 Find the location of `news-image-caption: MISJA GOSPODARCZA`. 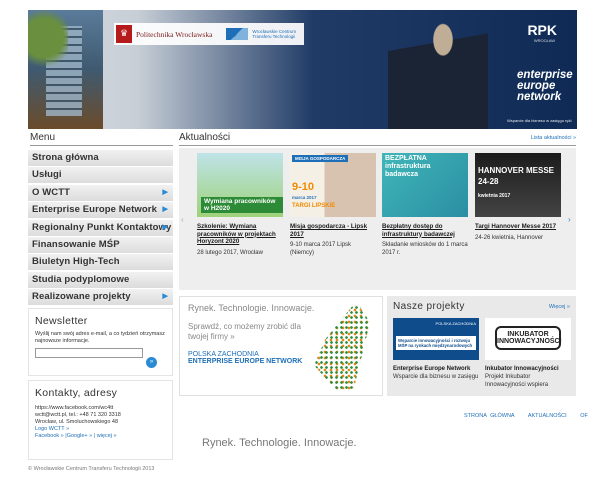

news-image-caption: MISJA GOSPODARCZA is located at coordinates (320, 158).